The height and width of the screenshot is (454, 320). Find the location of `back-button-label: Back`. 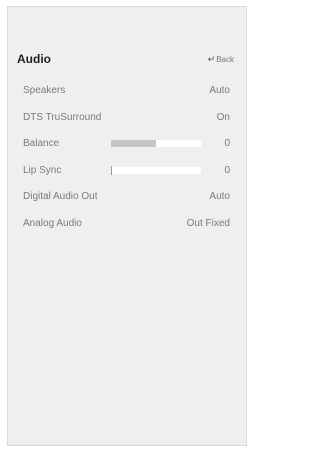

back-button-label: Back is located at coordinates (225, 59).